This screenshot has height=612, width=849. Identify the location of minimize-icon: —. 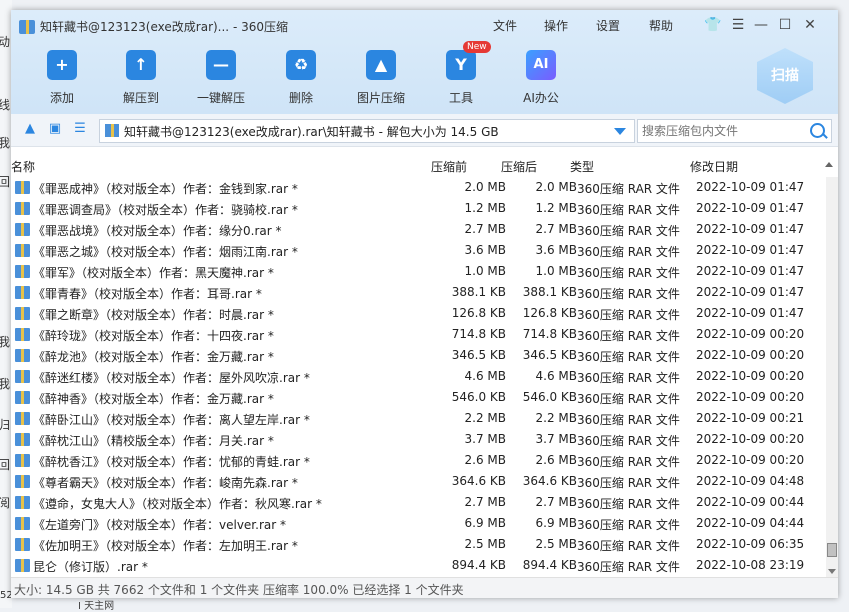
(761, 25).